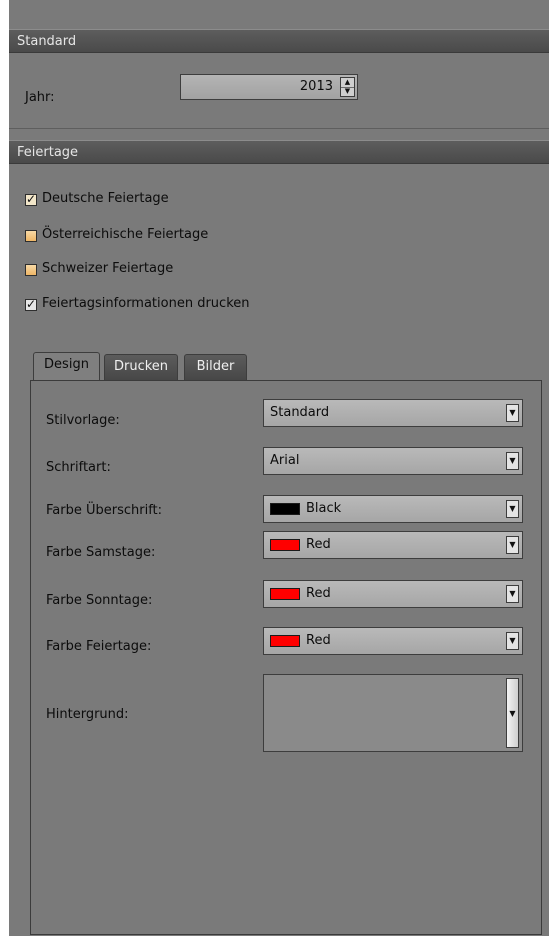 The image size is (549, 936). Describe the element at coordinates (87, 714) in the screenshot. I see `background-label: Hintergrund:` at that location.